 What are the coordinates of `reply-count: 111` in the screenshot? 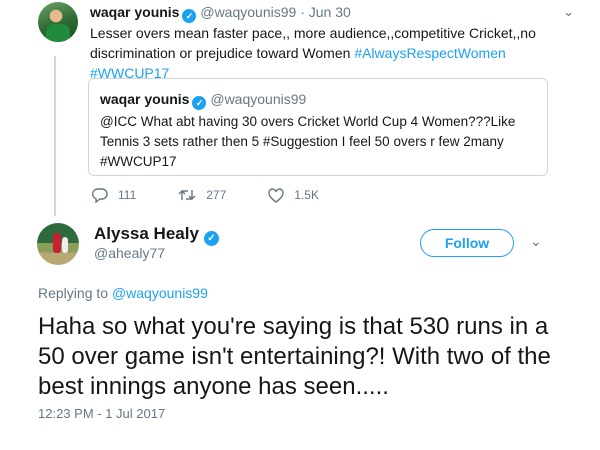 It's located at (127, 195).